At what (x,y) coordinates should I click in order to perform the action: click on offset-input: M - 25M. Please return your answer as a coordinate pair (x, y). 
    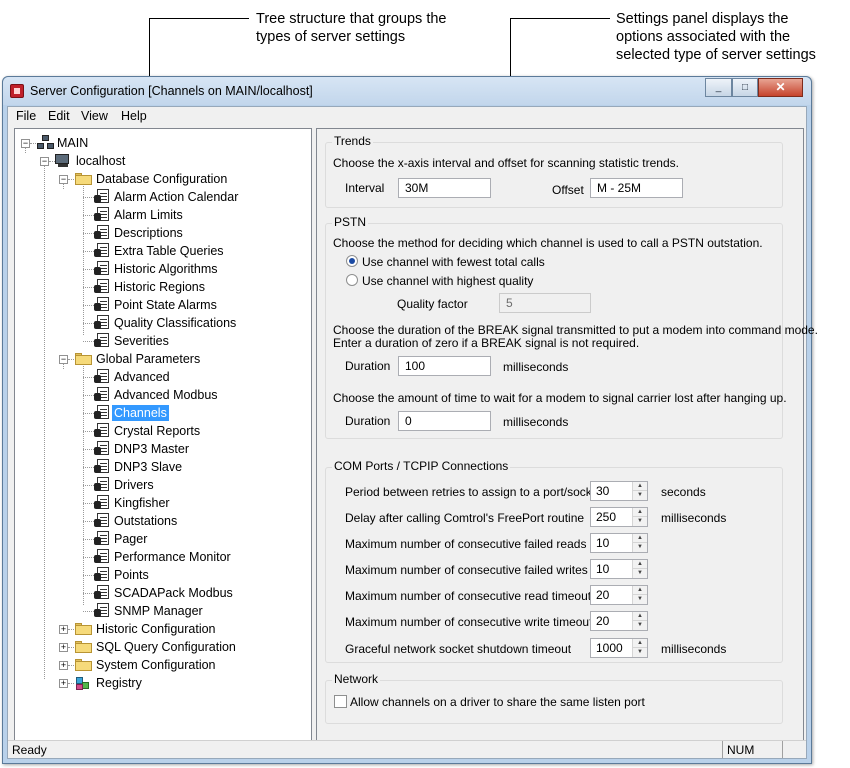
    Looking at the image, I should click on (636, 188).